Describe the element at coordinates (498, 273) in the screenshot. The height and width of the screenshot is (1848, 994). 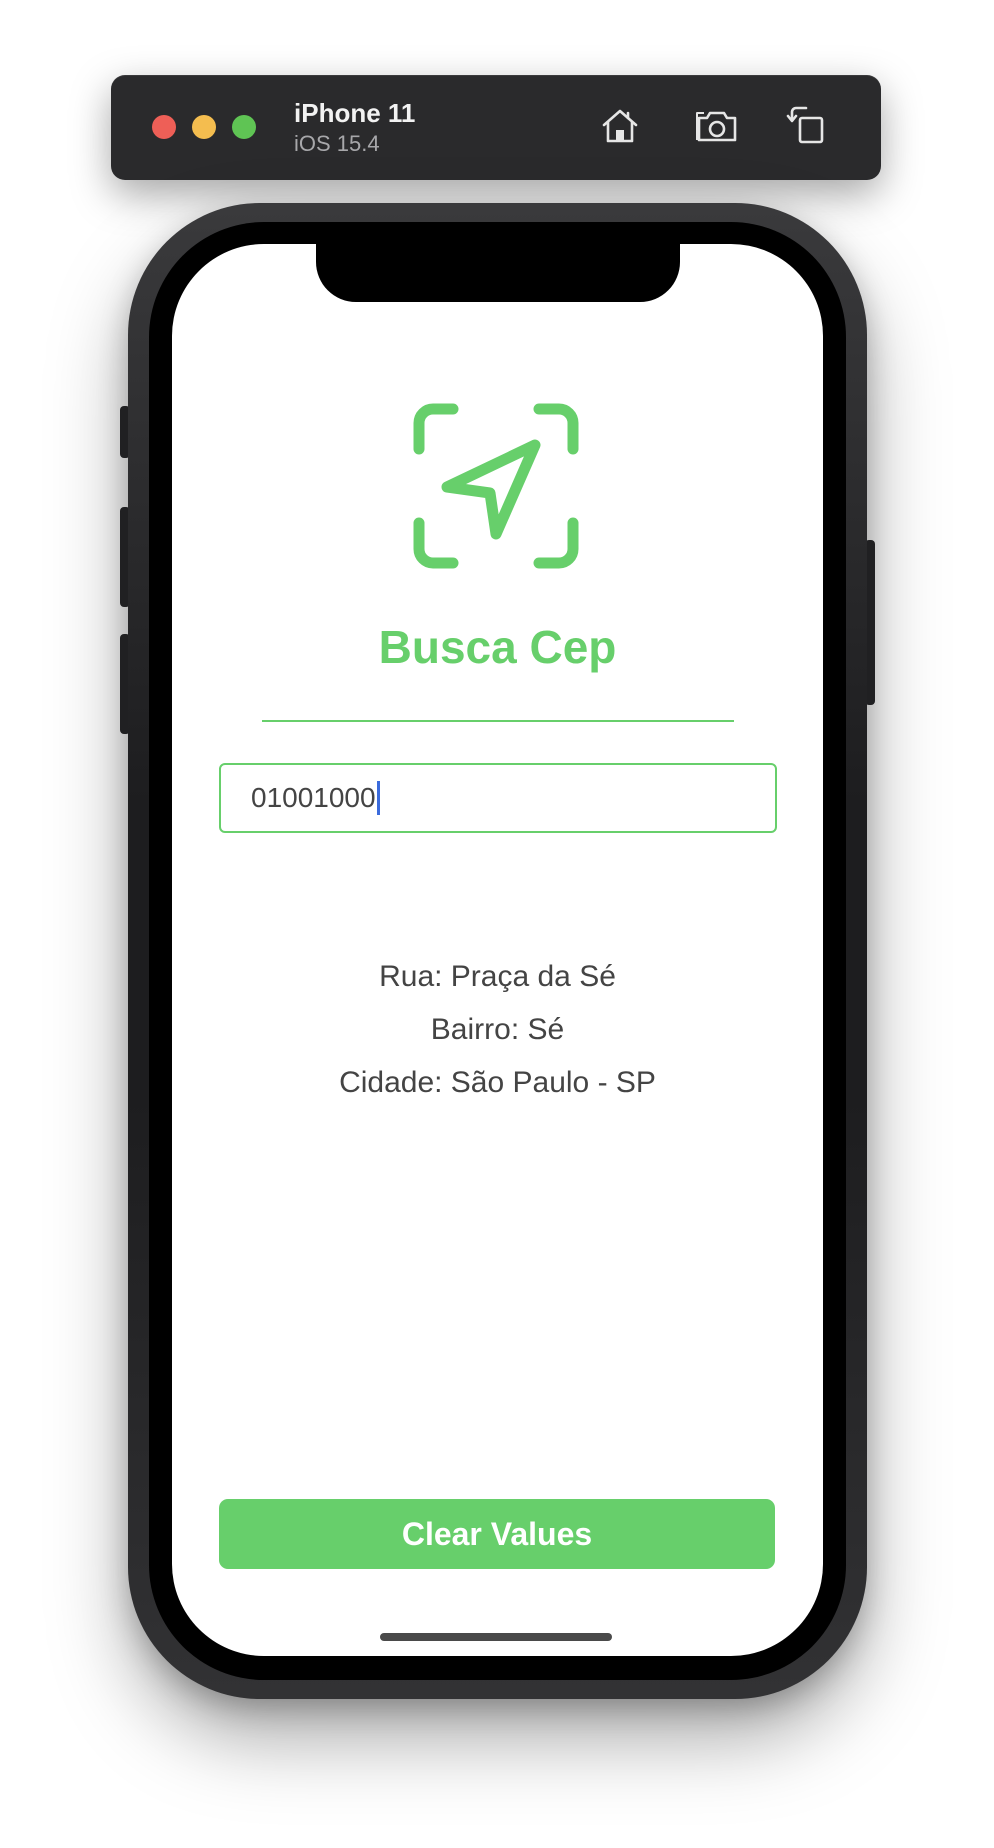
I see `notch` at that location.